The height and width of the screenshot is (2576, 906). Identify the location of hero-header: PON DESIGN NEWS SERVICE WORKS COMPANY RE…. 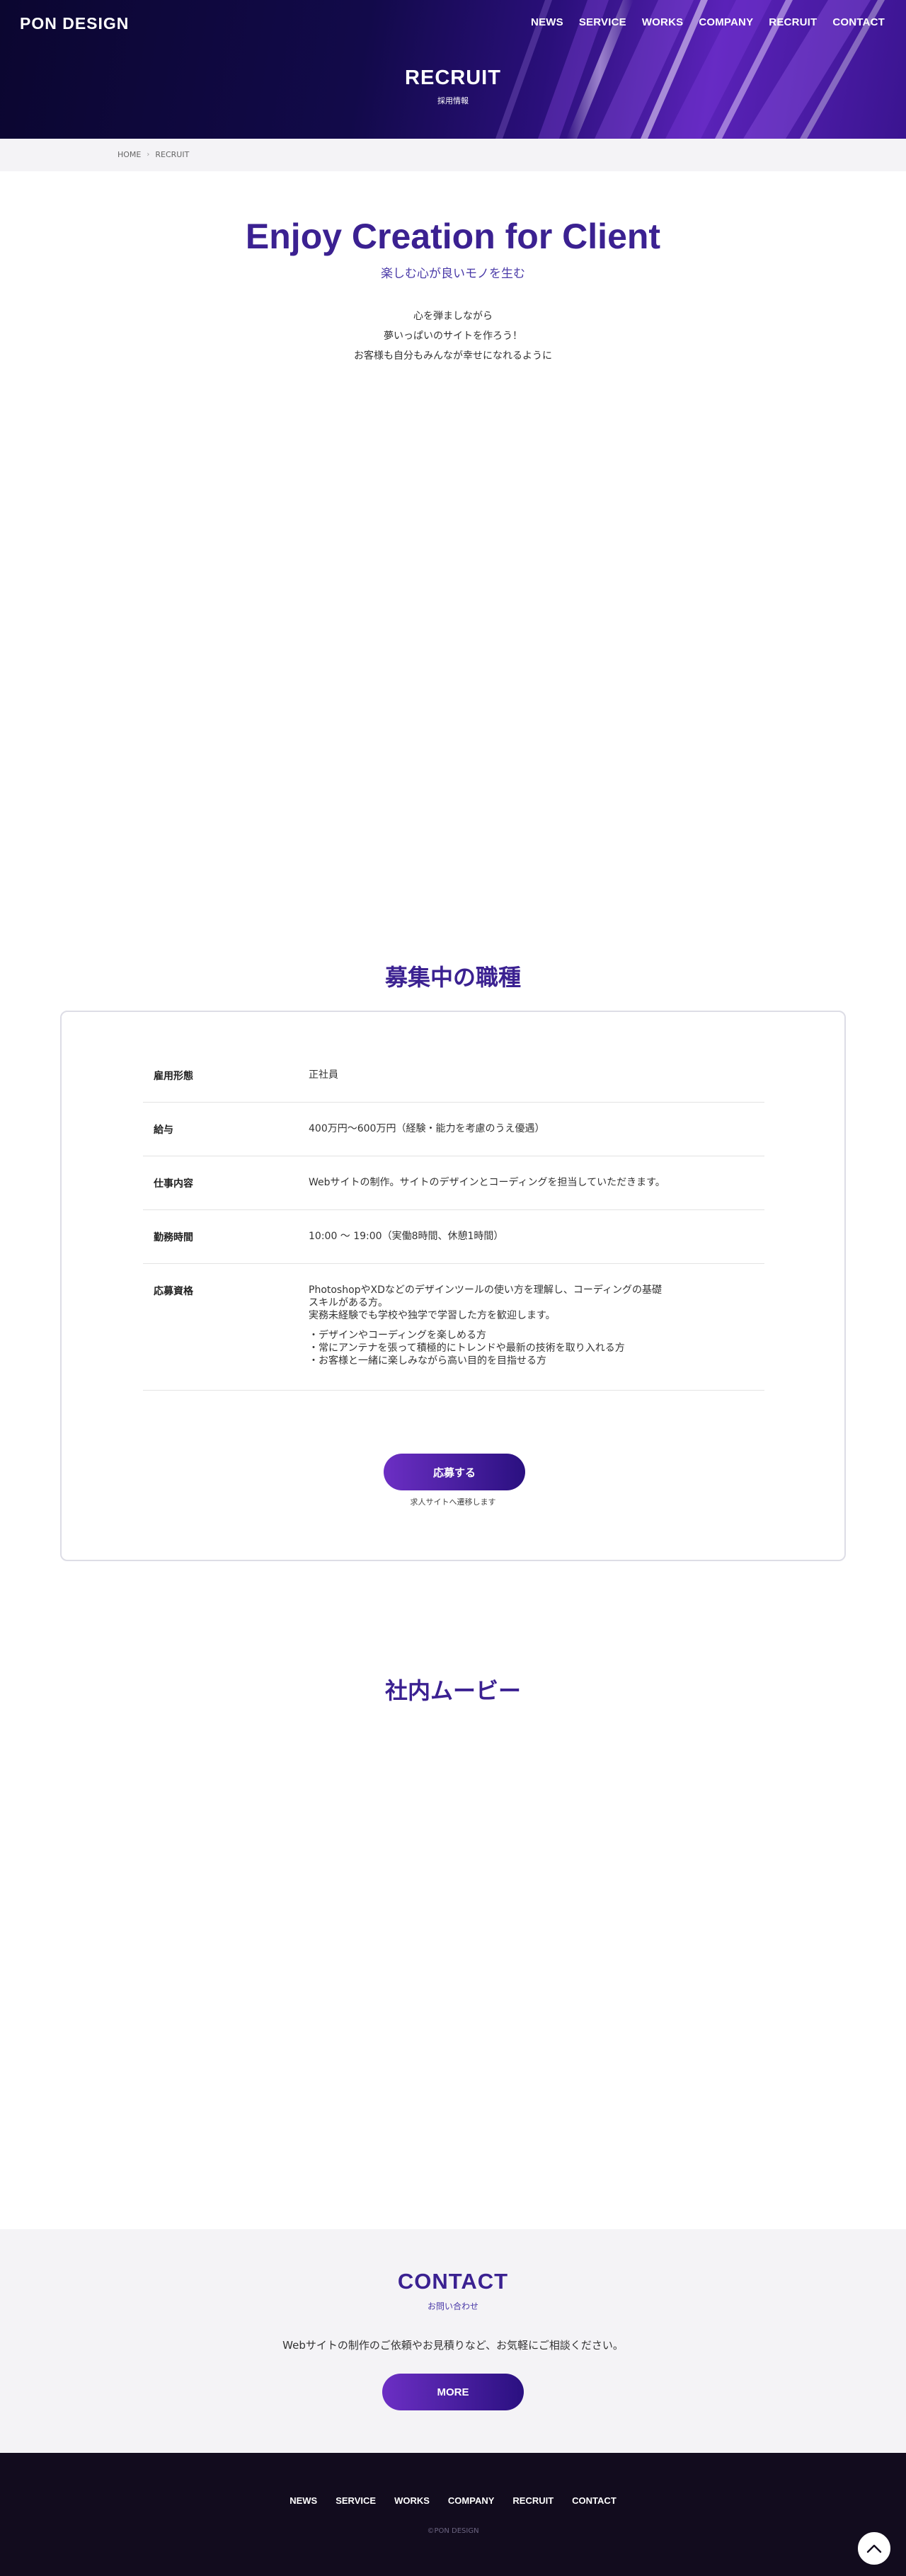
(453, 69).